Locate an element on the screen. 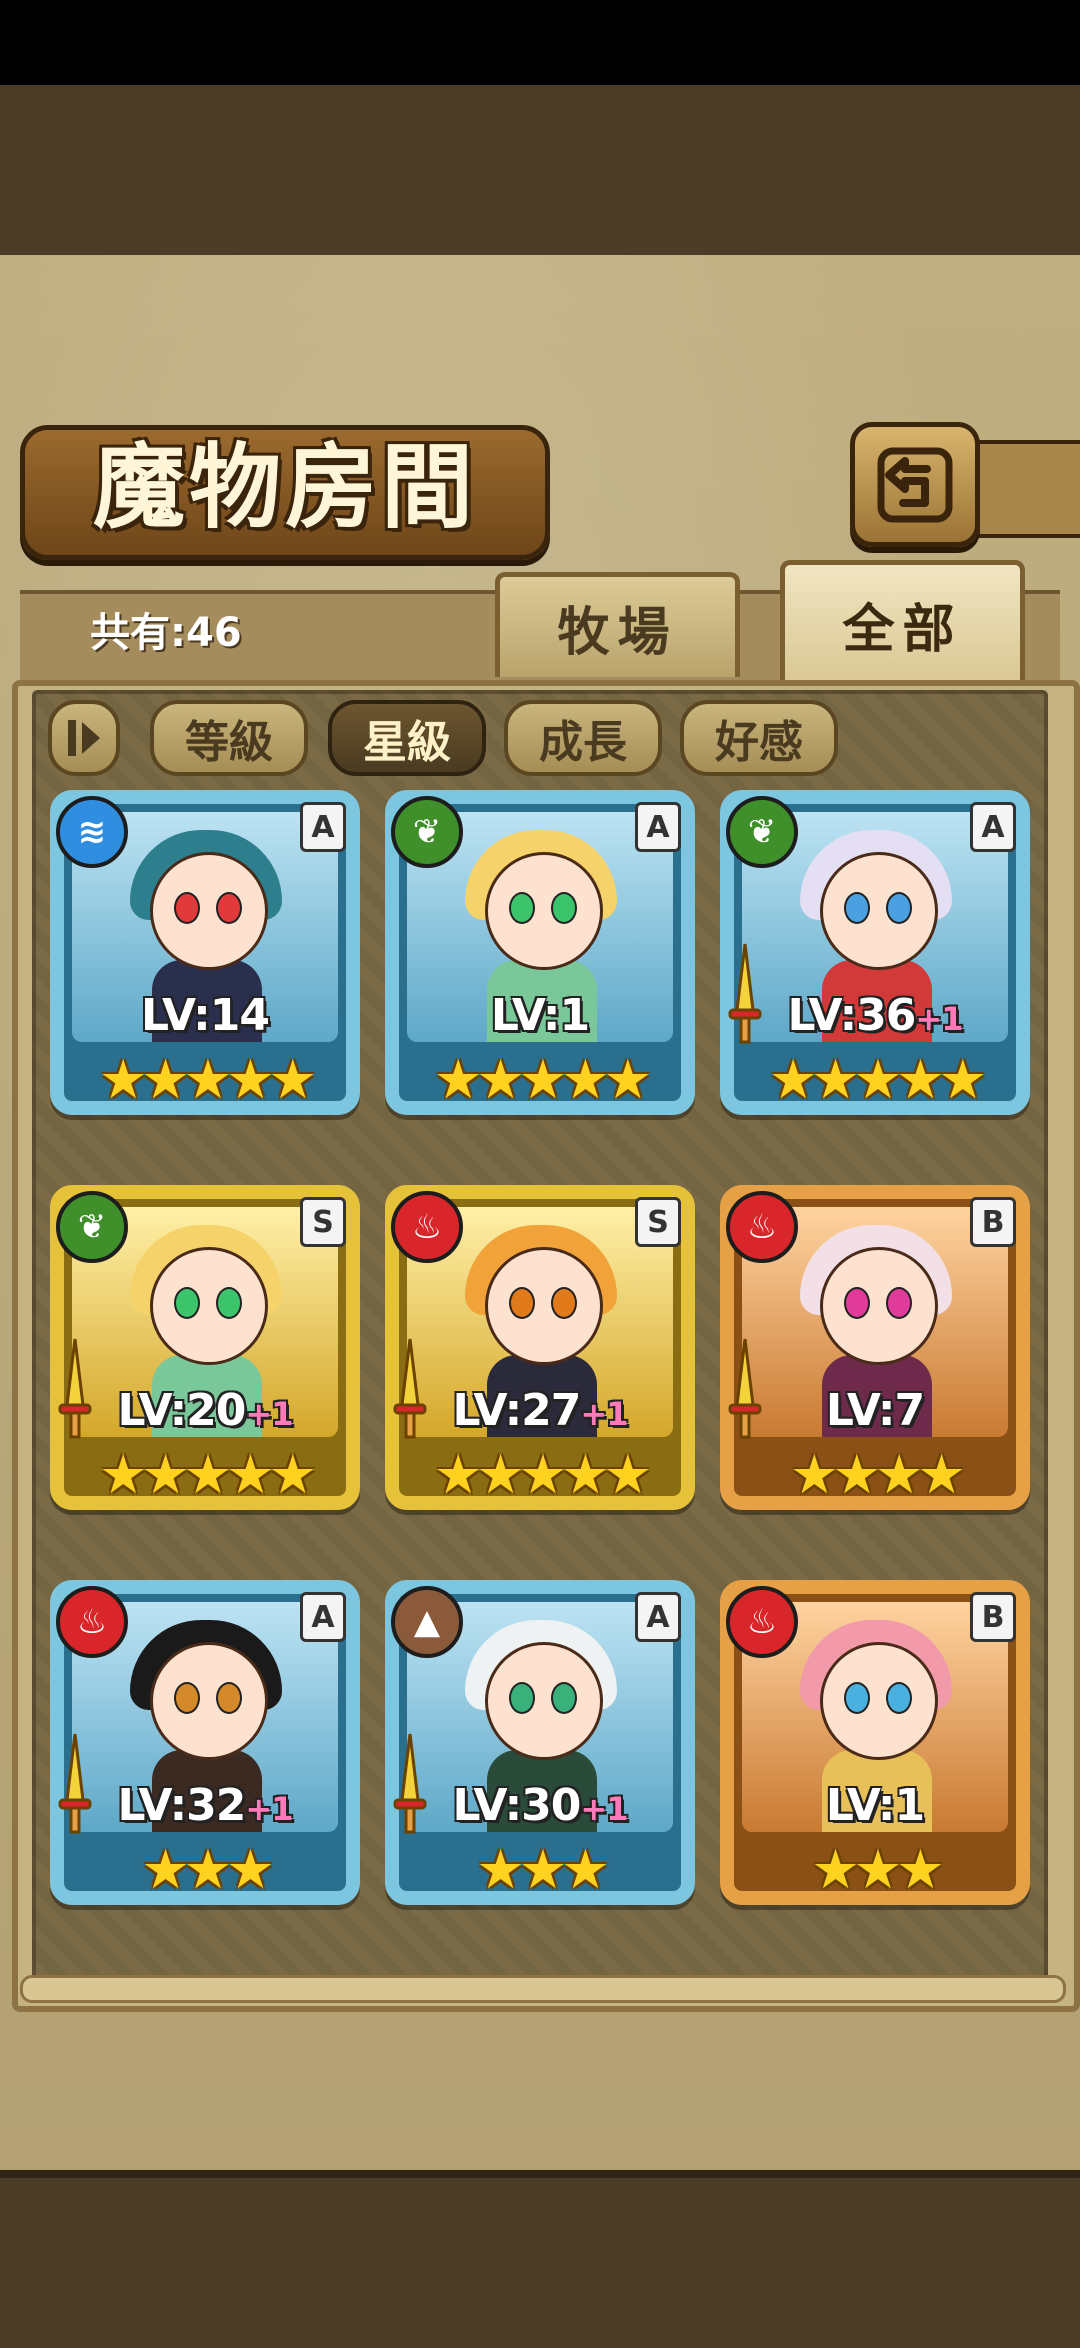 The height and width of the screenshot is (2348, 1080). monster-card: ♨ B LV:7 ★★★★ is located at coordinates (875, 1347).